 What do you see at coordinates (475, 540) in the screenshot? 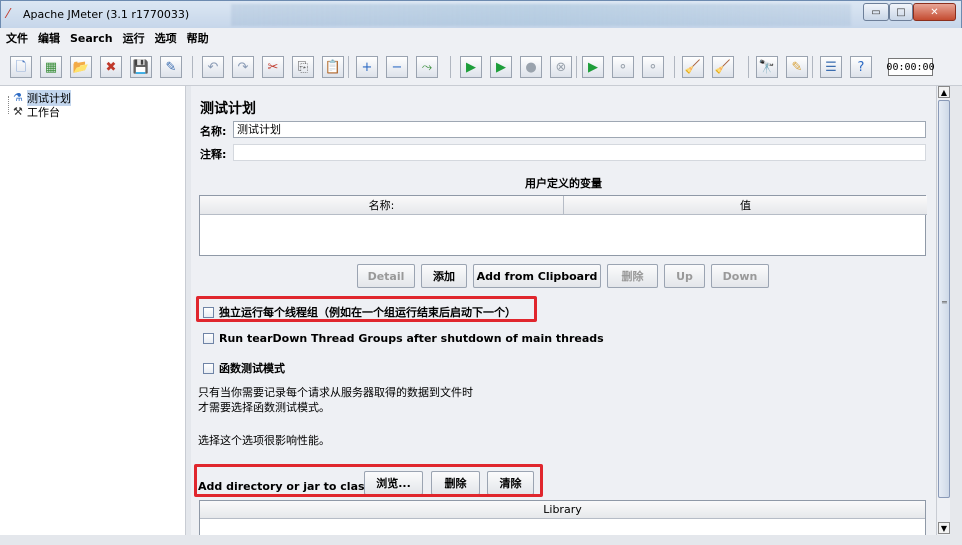
I see `bottom-edge` at bounding box center [475, 540].